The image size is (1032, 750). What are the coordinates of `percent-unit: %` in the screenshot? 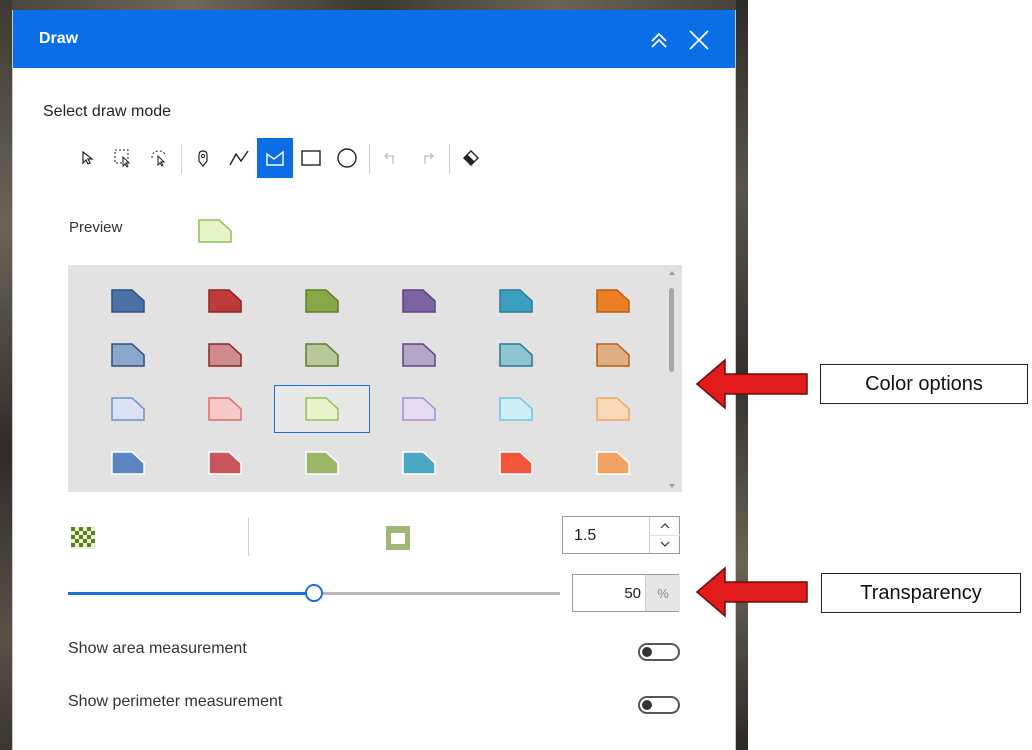 It's located at (662, 593).